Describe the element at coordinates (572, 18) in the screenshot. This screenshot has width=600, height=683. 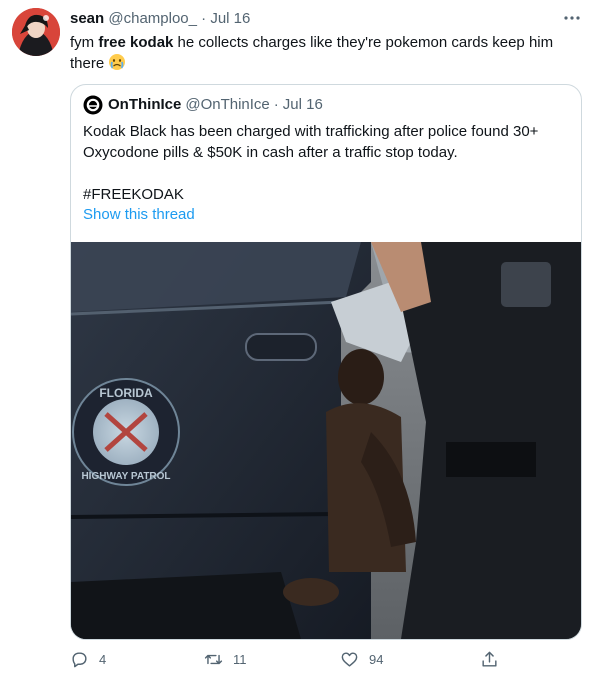
I see `more-icon` at that location.